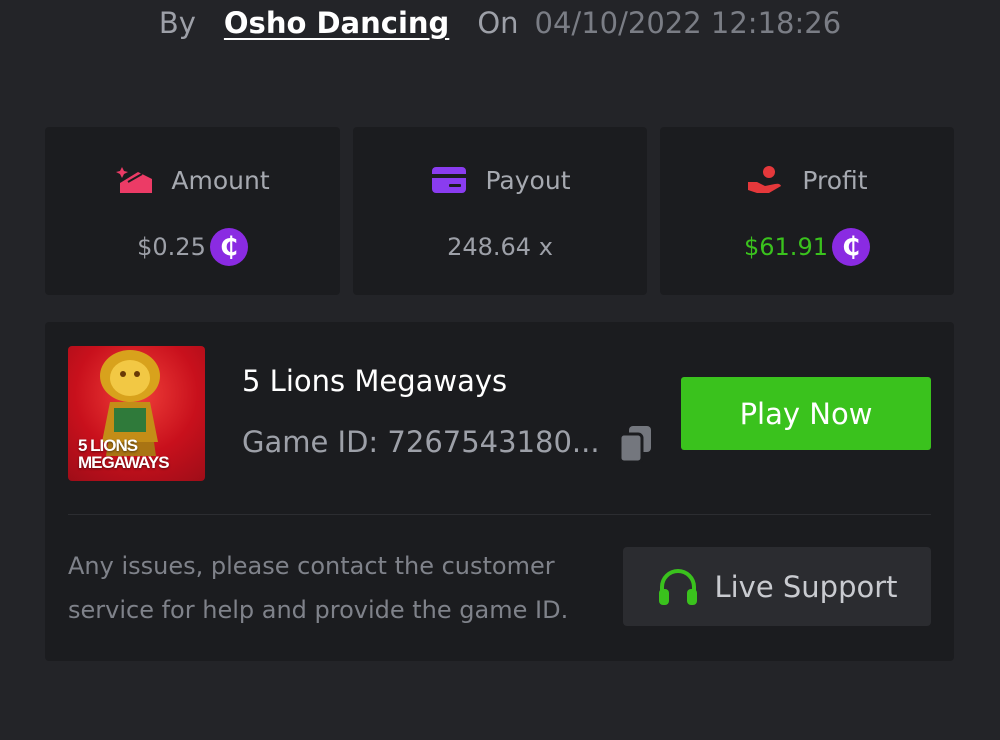  What do you see at coordinates (136, 413) in the screenshot?
I see `game-thumbnail: 5 LIONS MEGAWAYS` at bounding box center [136, 413].